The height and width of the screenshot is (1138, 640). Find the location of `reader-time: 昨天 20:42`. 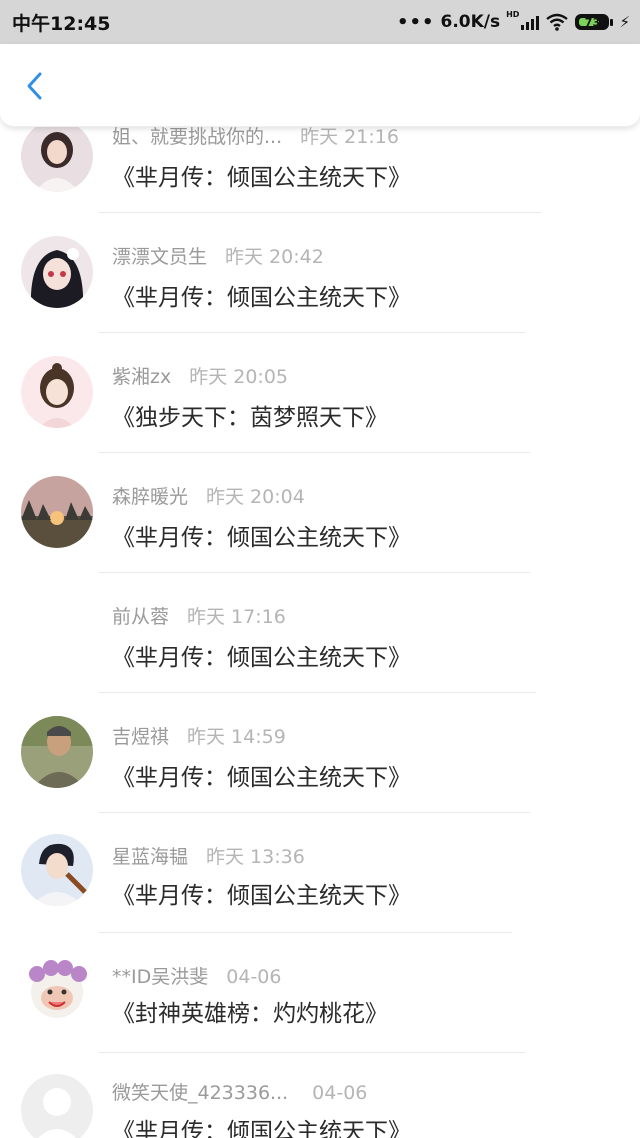

reader-time: 昨天 20:42 is located at coordinates (274, 257).